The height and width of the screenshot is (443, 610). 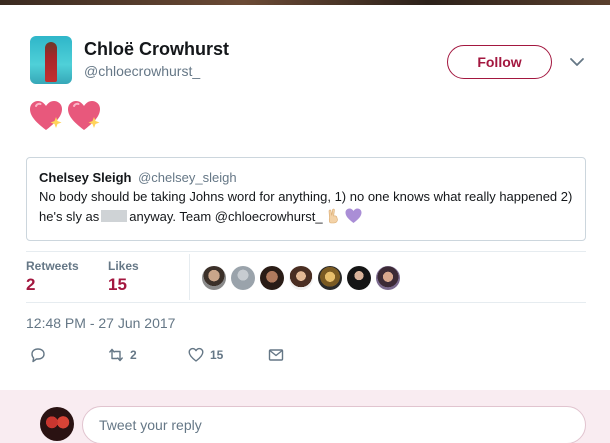 I want to click on reply-icon, so click(x=38, y=355).